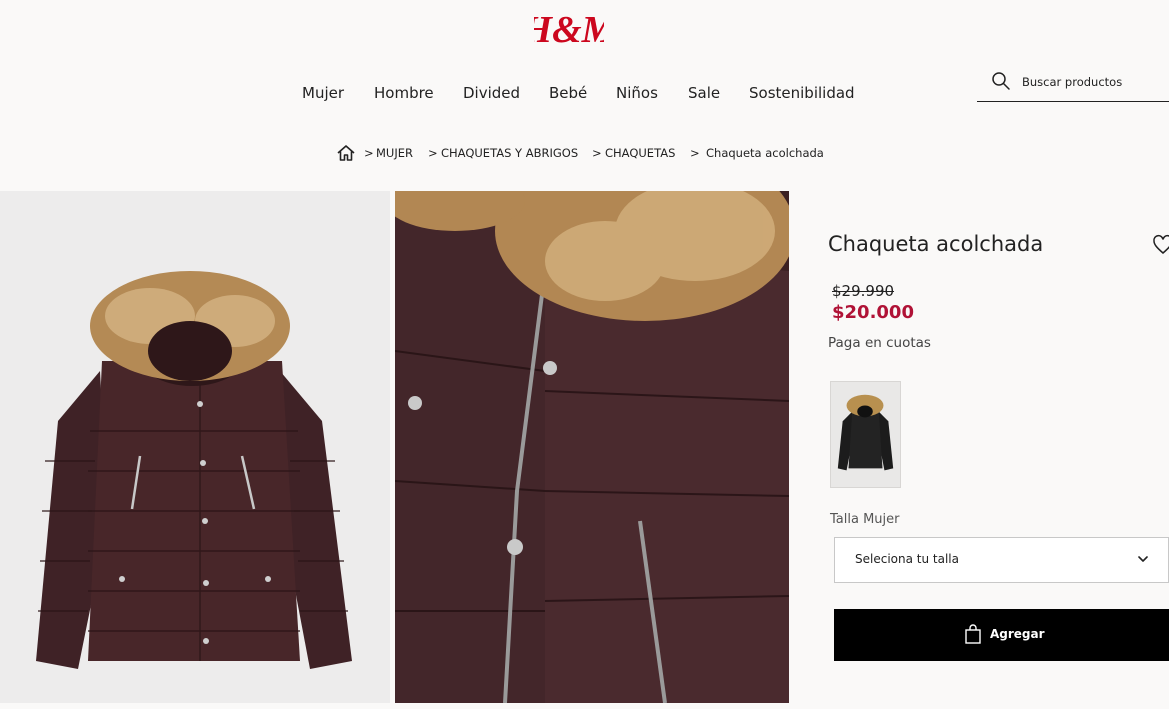  Describe the element at coordinates (936, 244) in the screenshot. I see `product-title: Chaqueta acolchada` at that location.